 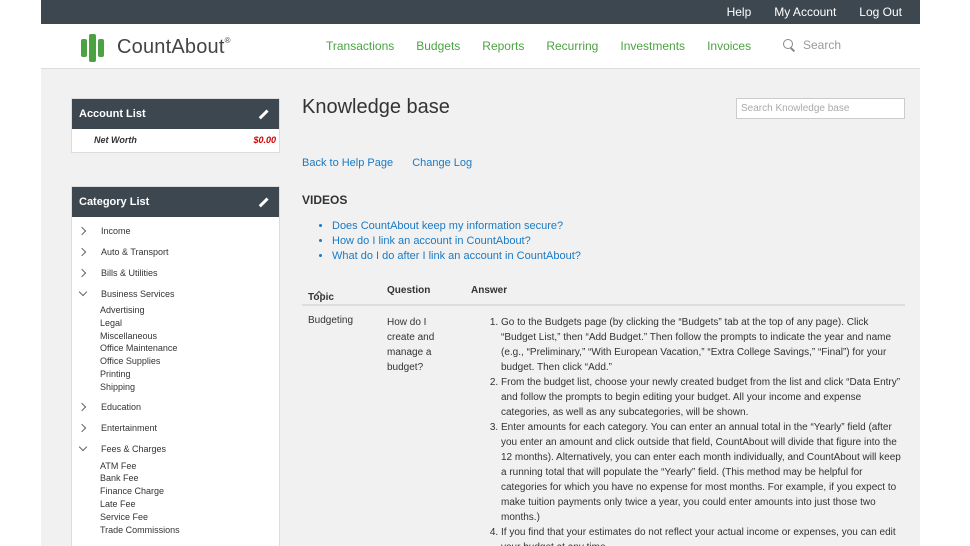 I want to click on logo: CountAbout®, so click(x=156, y=47).